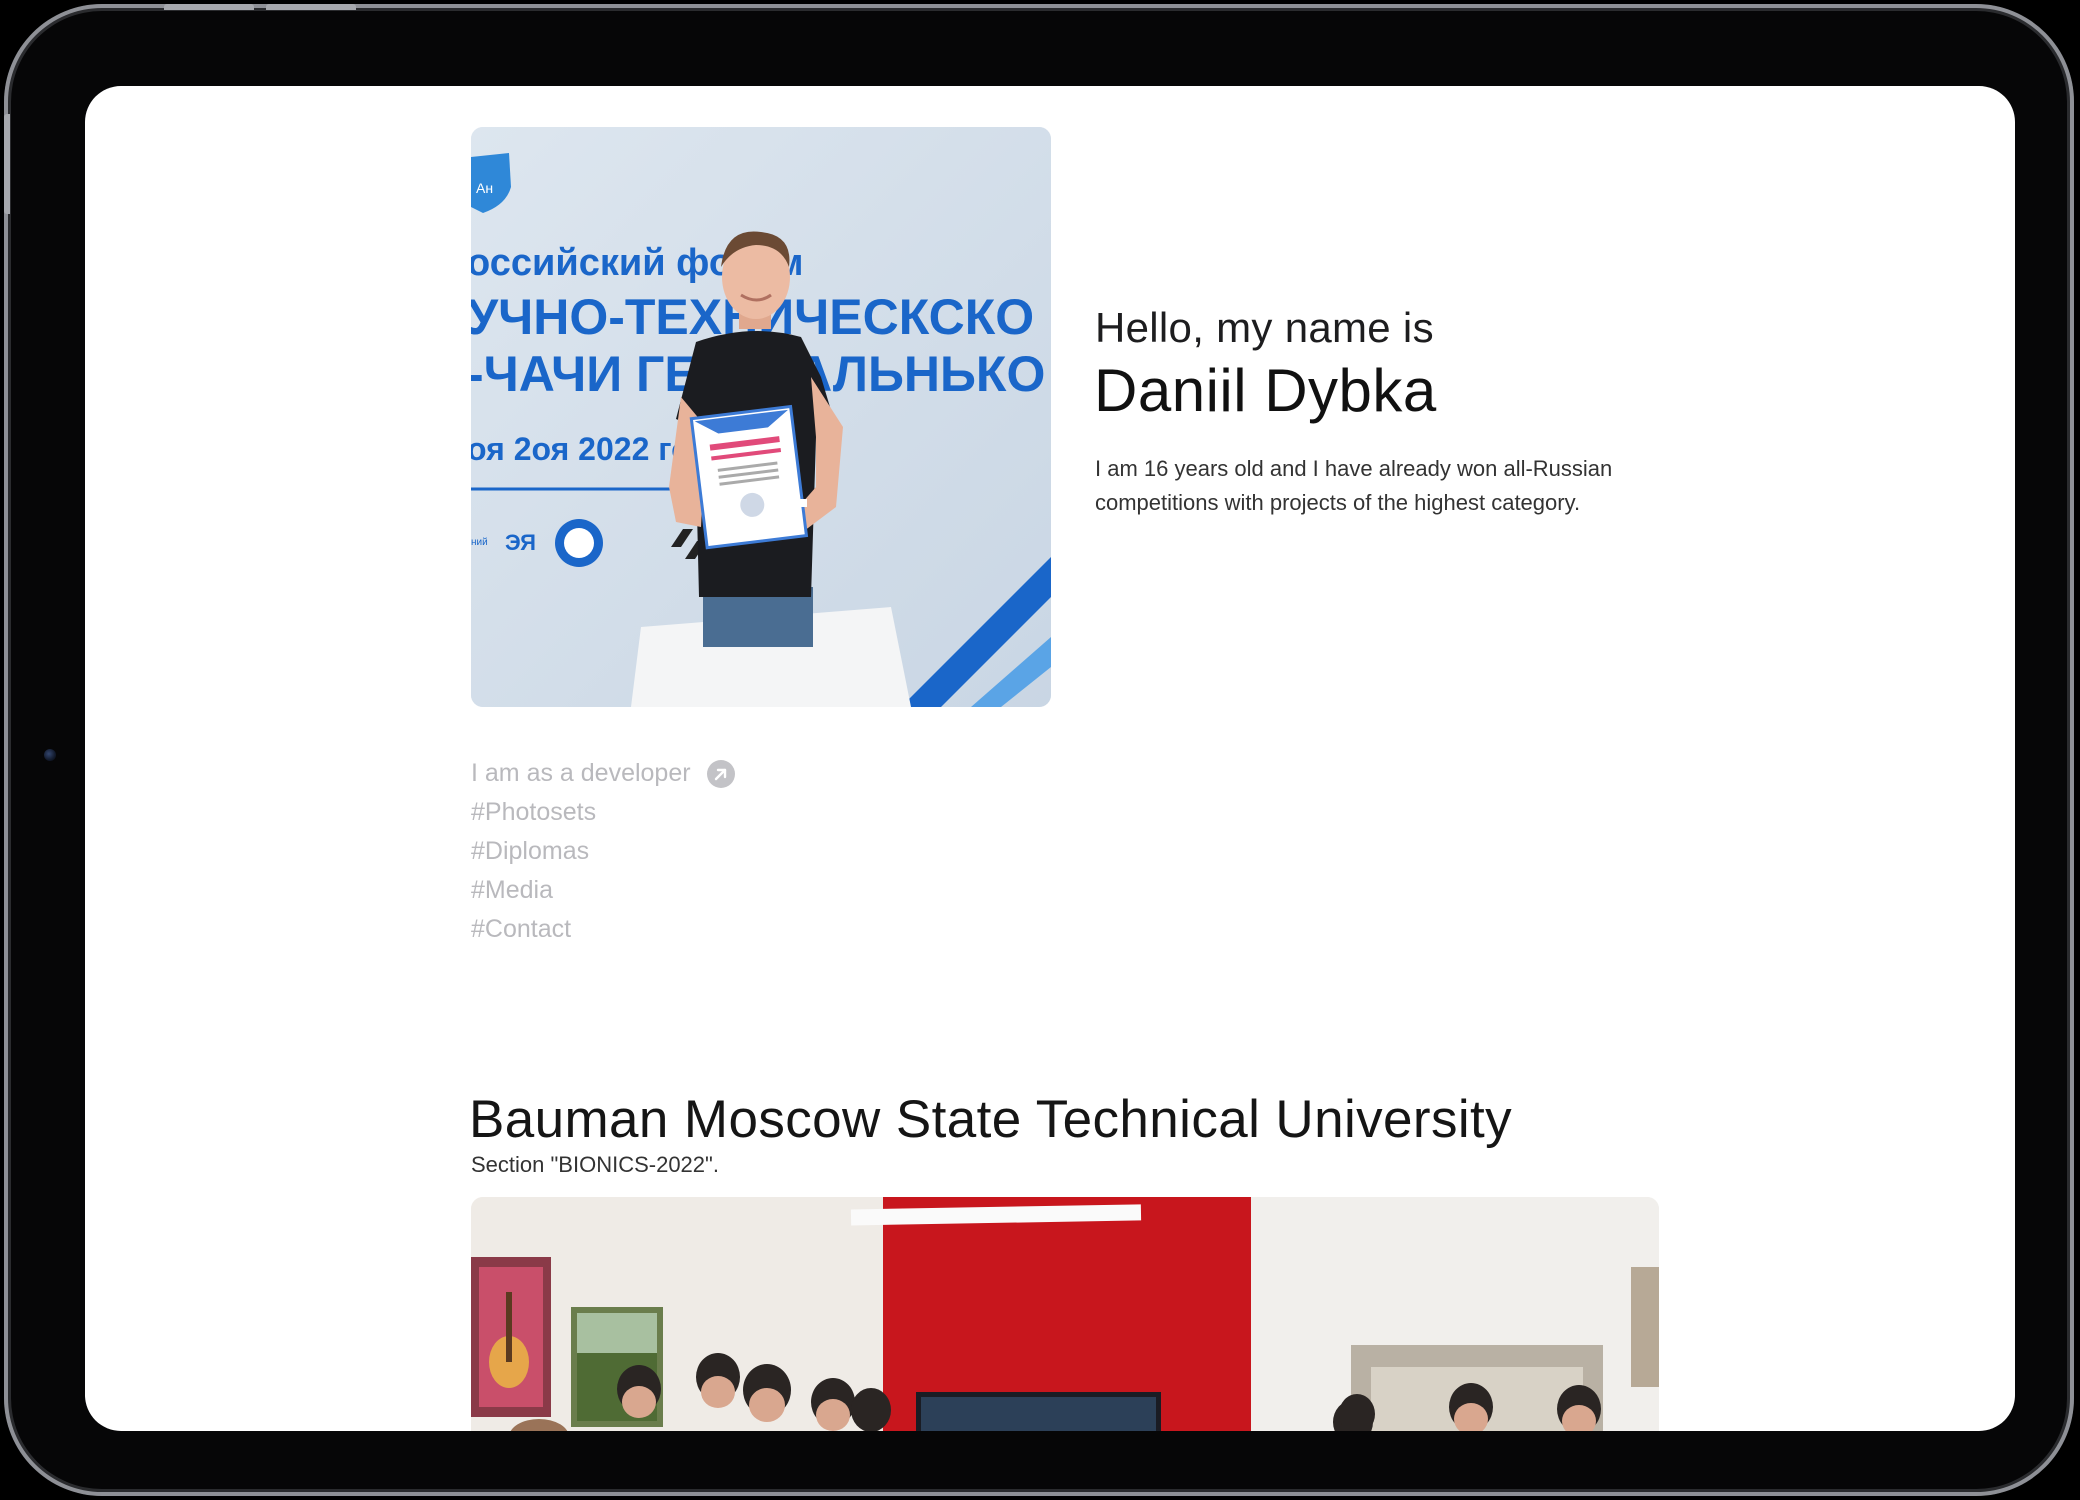 The image size is (2080, 1500). Describe the element at coordinates (1065, 1314) in the screenshot. I see `group-photo` at that location.